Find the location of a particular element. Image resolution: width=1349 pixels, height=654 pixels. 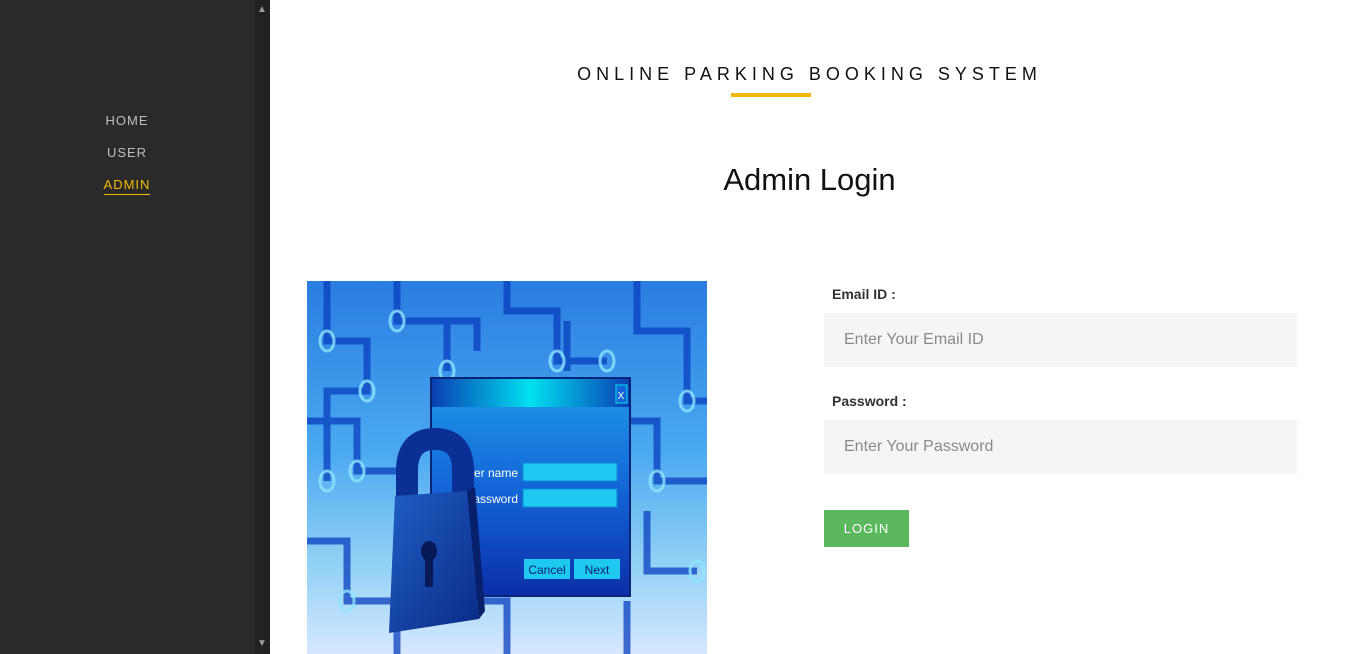

nav-item-user: USER is located at coordinates (127, 158).